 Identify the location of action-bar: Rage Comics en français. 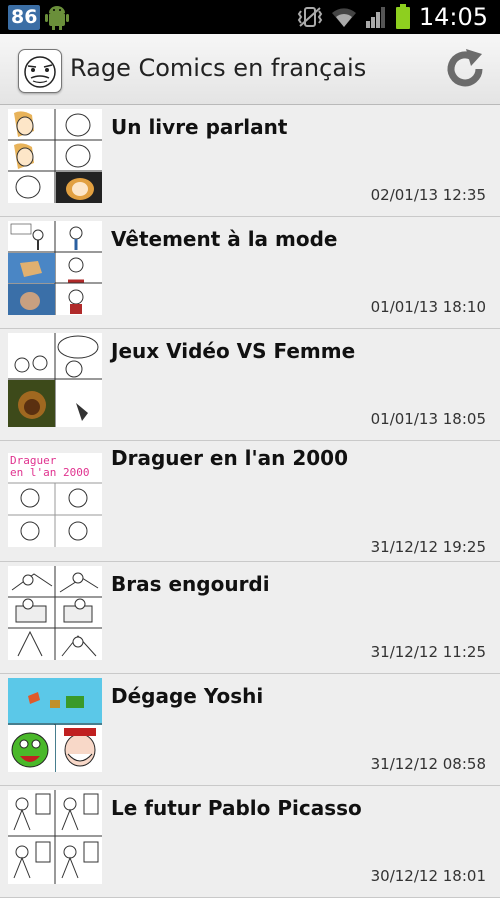
(250, 69).